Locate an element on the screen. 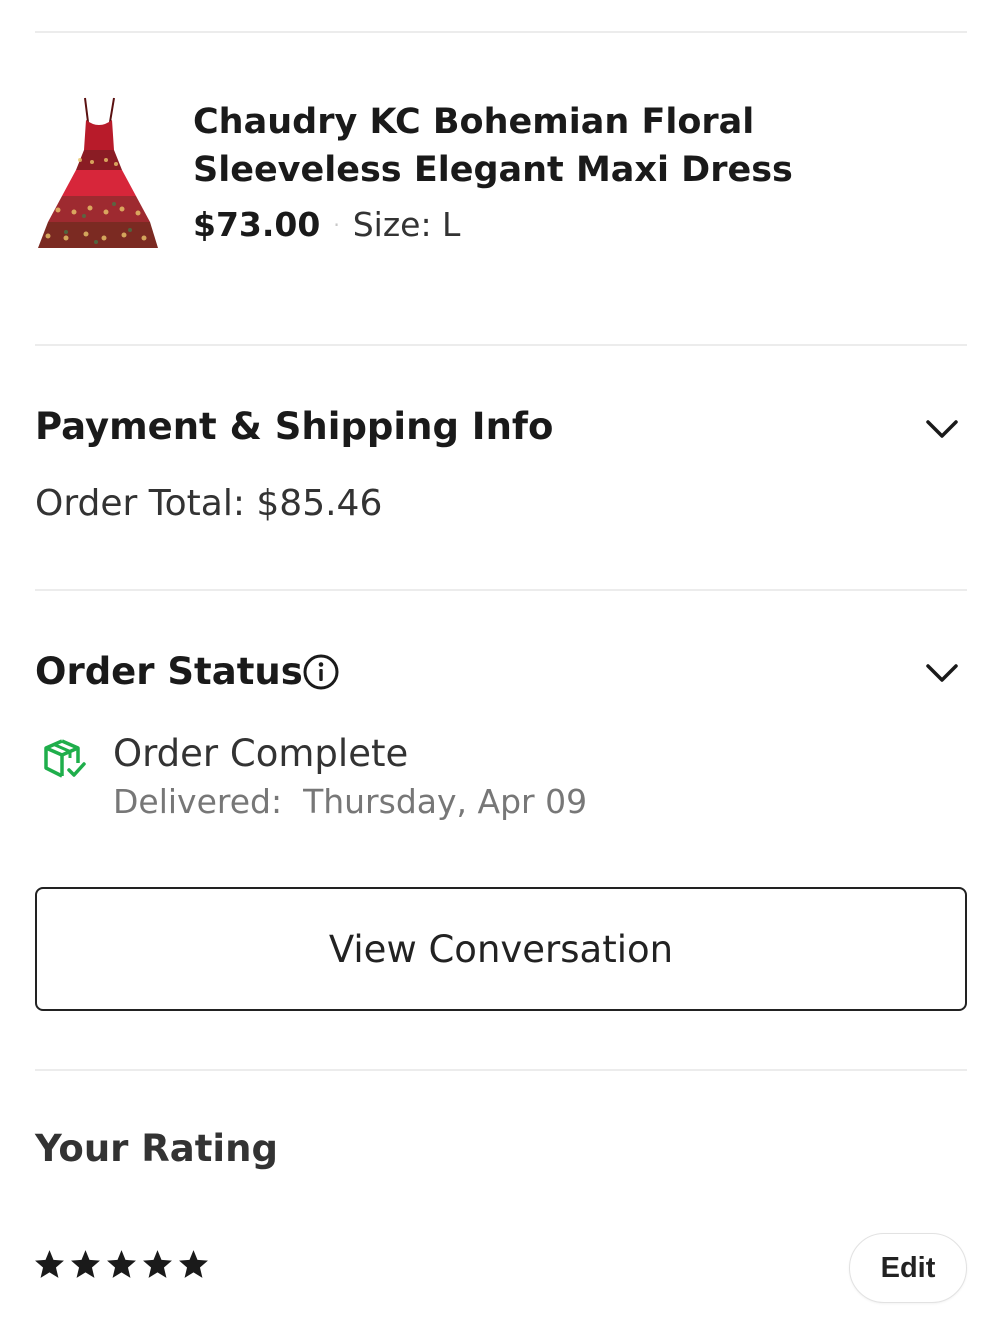 The width and height of the screenshot is (1000, 1329). delivered-date: Delivered: Thursday, Apr 09 is located at coordinates (350, 801).